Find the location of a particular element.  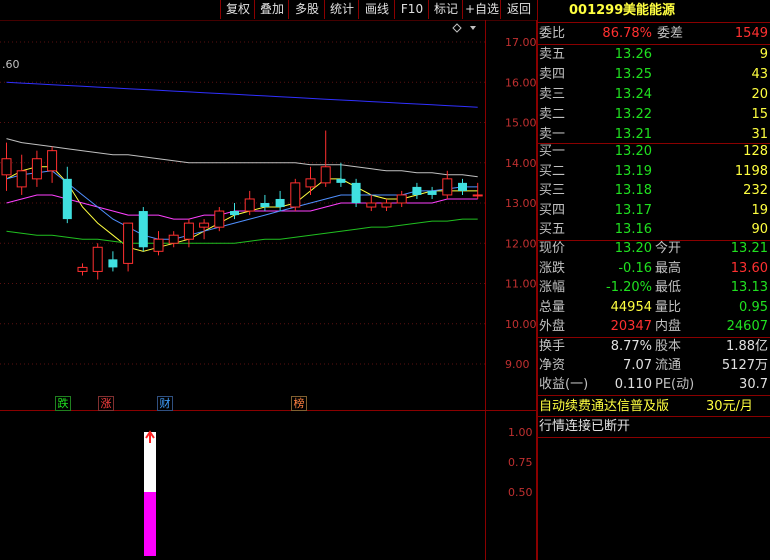

weibi-value: 86.78% is located at coordinates (627, 33).